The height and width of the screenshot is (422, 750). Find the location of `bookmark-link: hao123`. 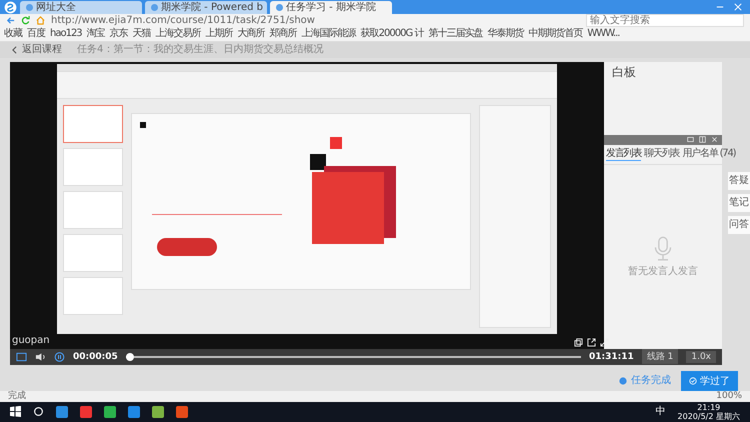

bookmark-link: hao123 is located at coordinates (66, 34).